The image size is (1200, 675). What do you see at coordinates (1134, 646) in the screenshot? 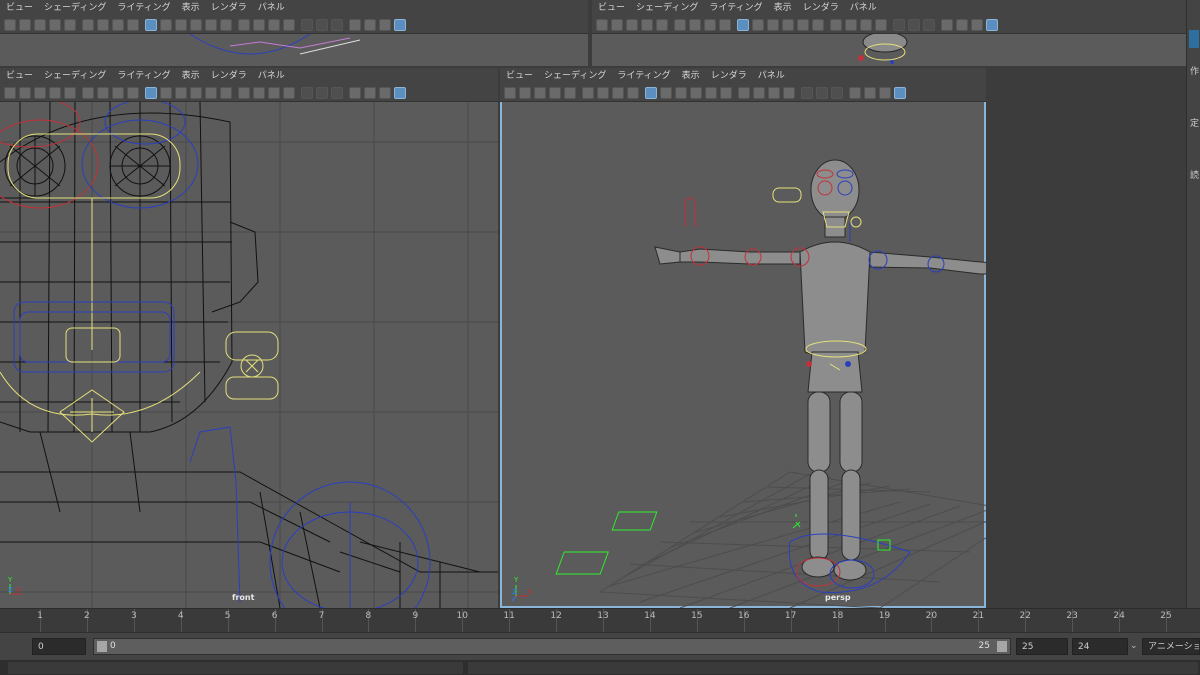
I see `chevron-down-icon: ⌄` at bounding box center [1134, 646].